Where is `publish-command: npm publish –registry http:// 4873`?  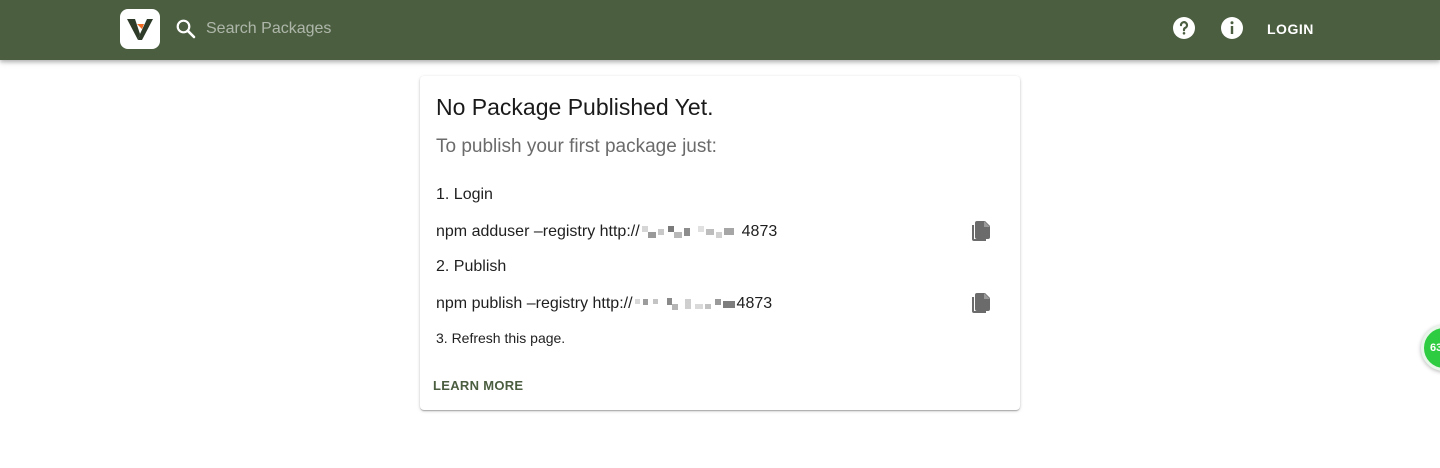 publish-command: npm publish –registry http:// 4873 is located at coordinates (604, 304).